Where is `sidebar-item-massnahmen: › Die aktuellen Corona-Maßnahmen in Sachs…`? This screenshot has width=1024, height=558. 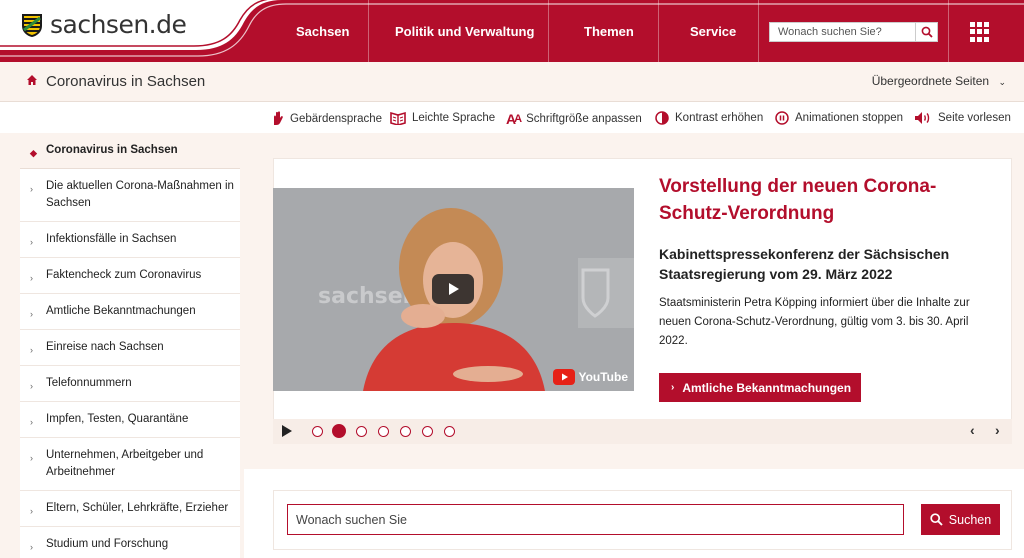 sidebar-item-massnahmen: › Die aktuellen Corona-Maßnahmen in Sachs… is located at coordinates (130, 195).